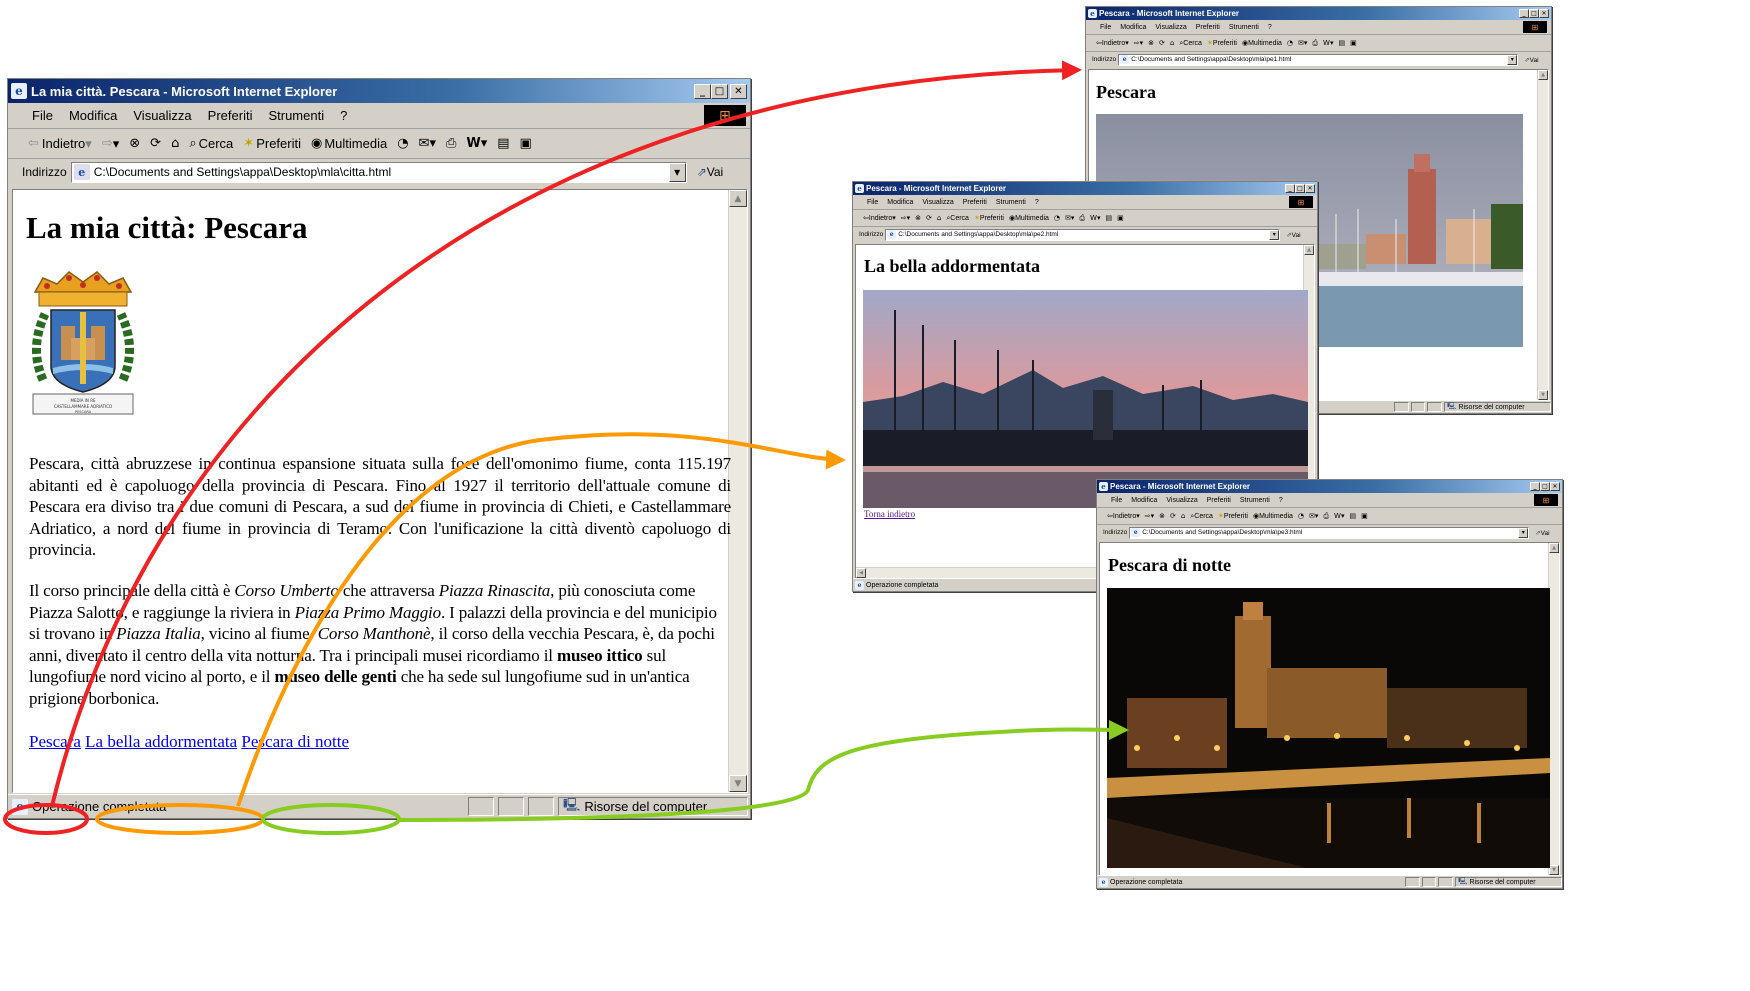 The width and height of the screenshot is (1750, 991). What do you see at coordinates (161, 741) in the screenshot?
I see `link-bella-addormentata: La bella addormentata` at bounding box center [161, 741].